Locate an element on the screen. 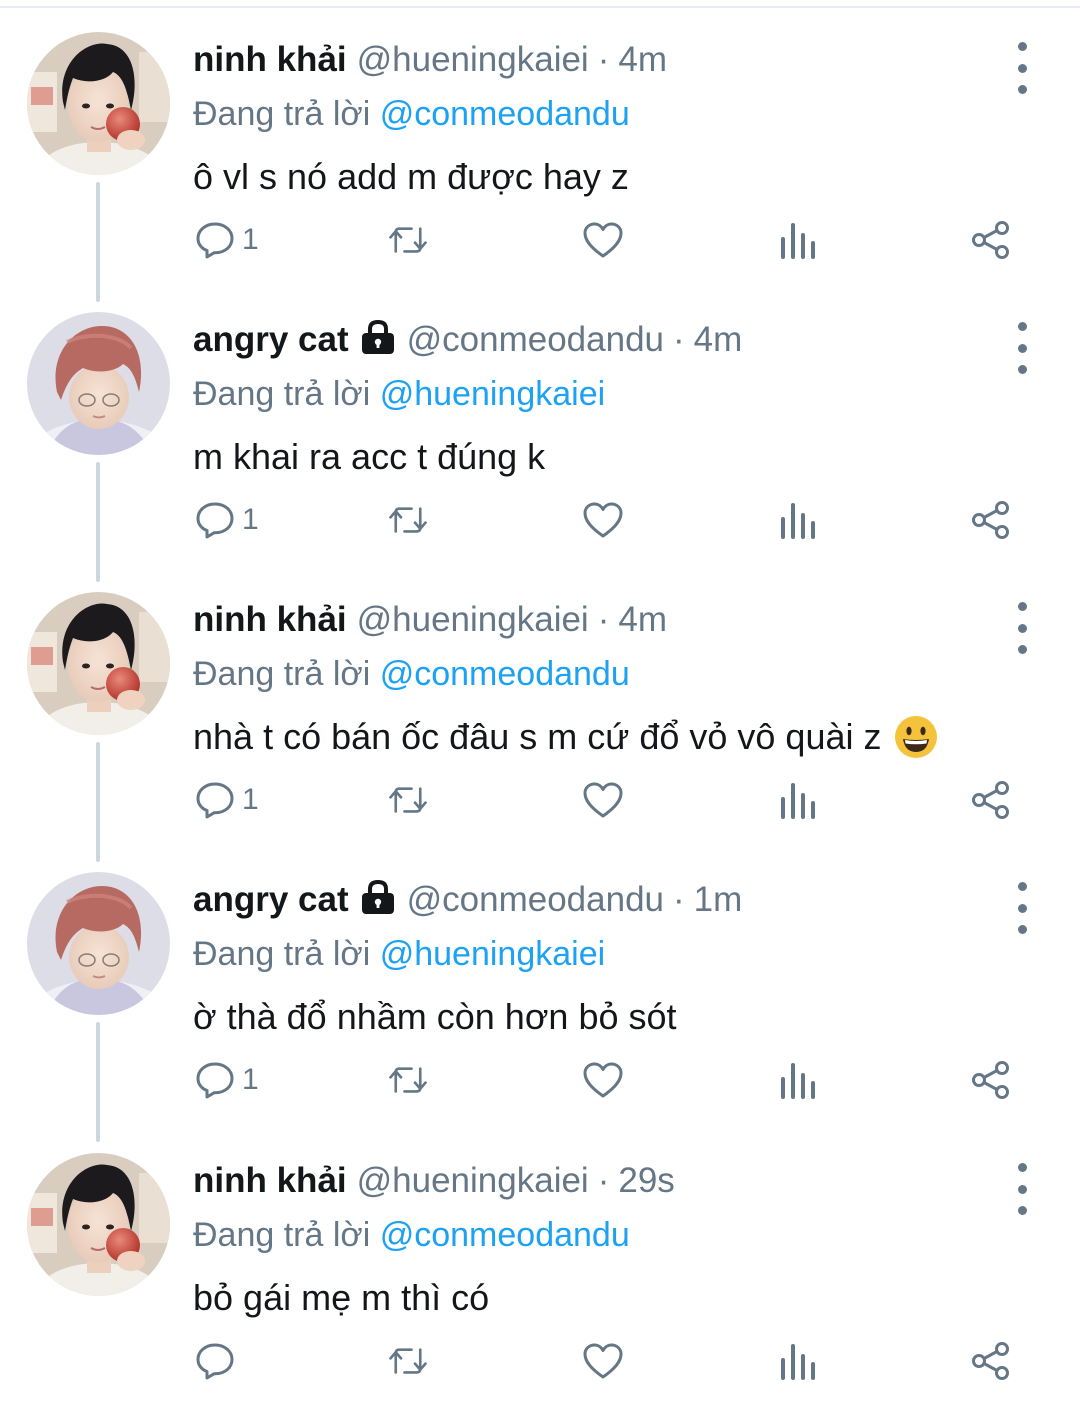 The width and height of the screenshot is (1080, 1411). timestamp: 29s is located at coordinates (646, 1181).